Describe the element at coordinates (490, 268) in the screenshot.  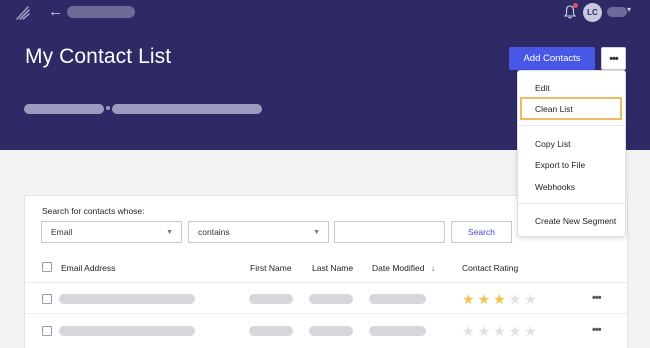
I see `column-header-contact-rating: Contact Rating` at that location.